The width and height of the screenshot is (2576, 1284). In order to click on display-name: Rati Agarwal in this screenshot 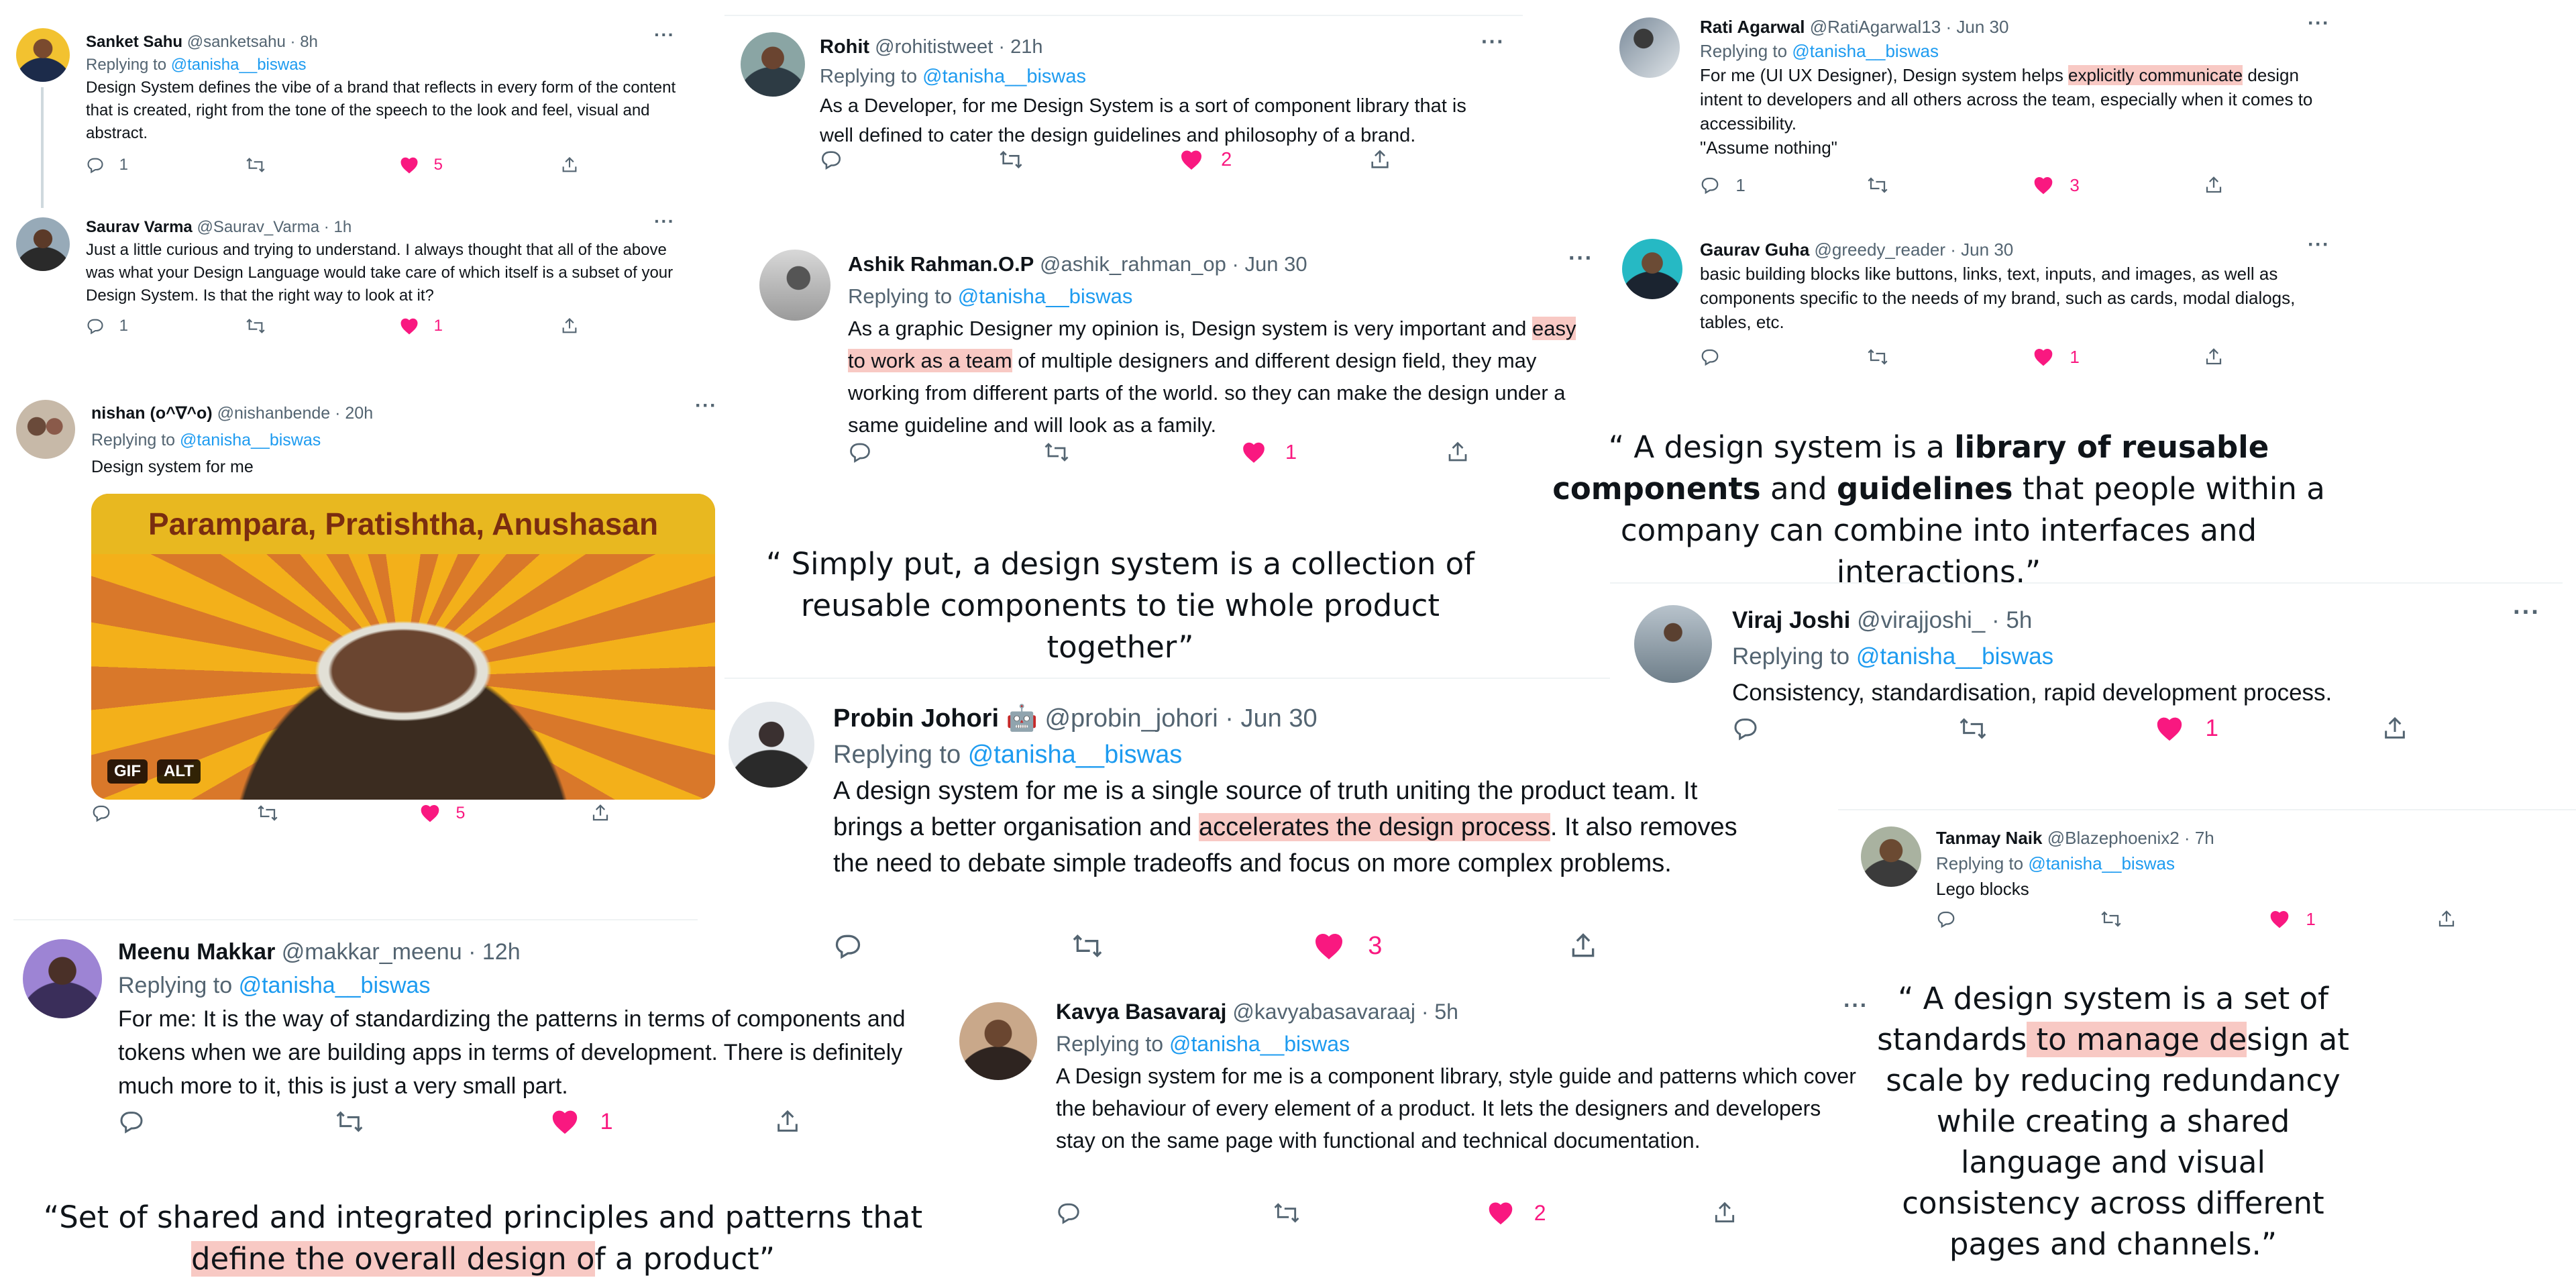, I will do `click(1752, 27)`.